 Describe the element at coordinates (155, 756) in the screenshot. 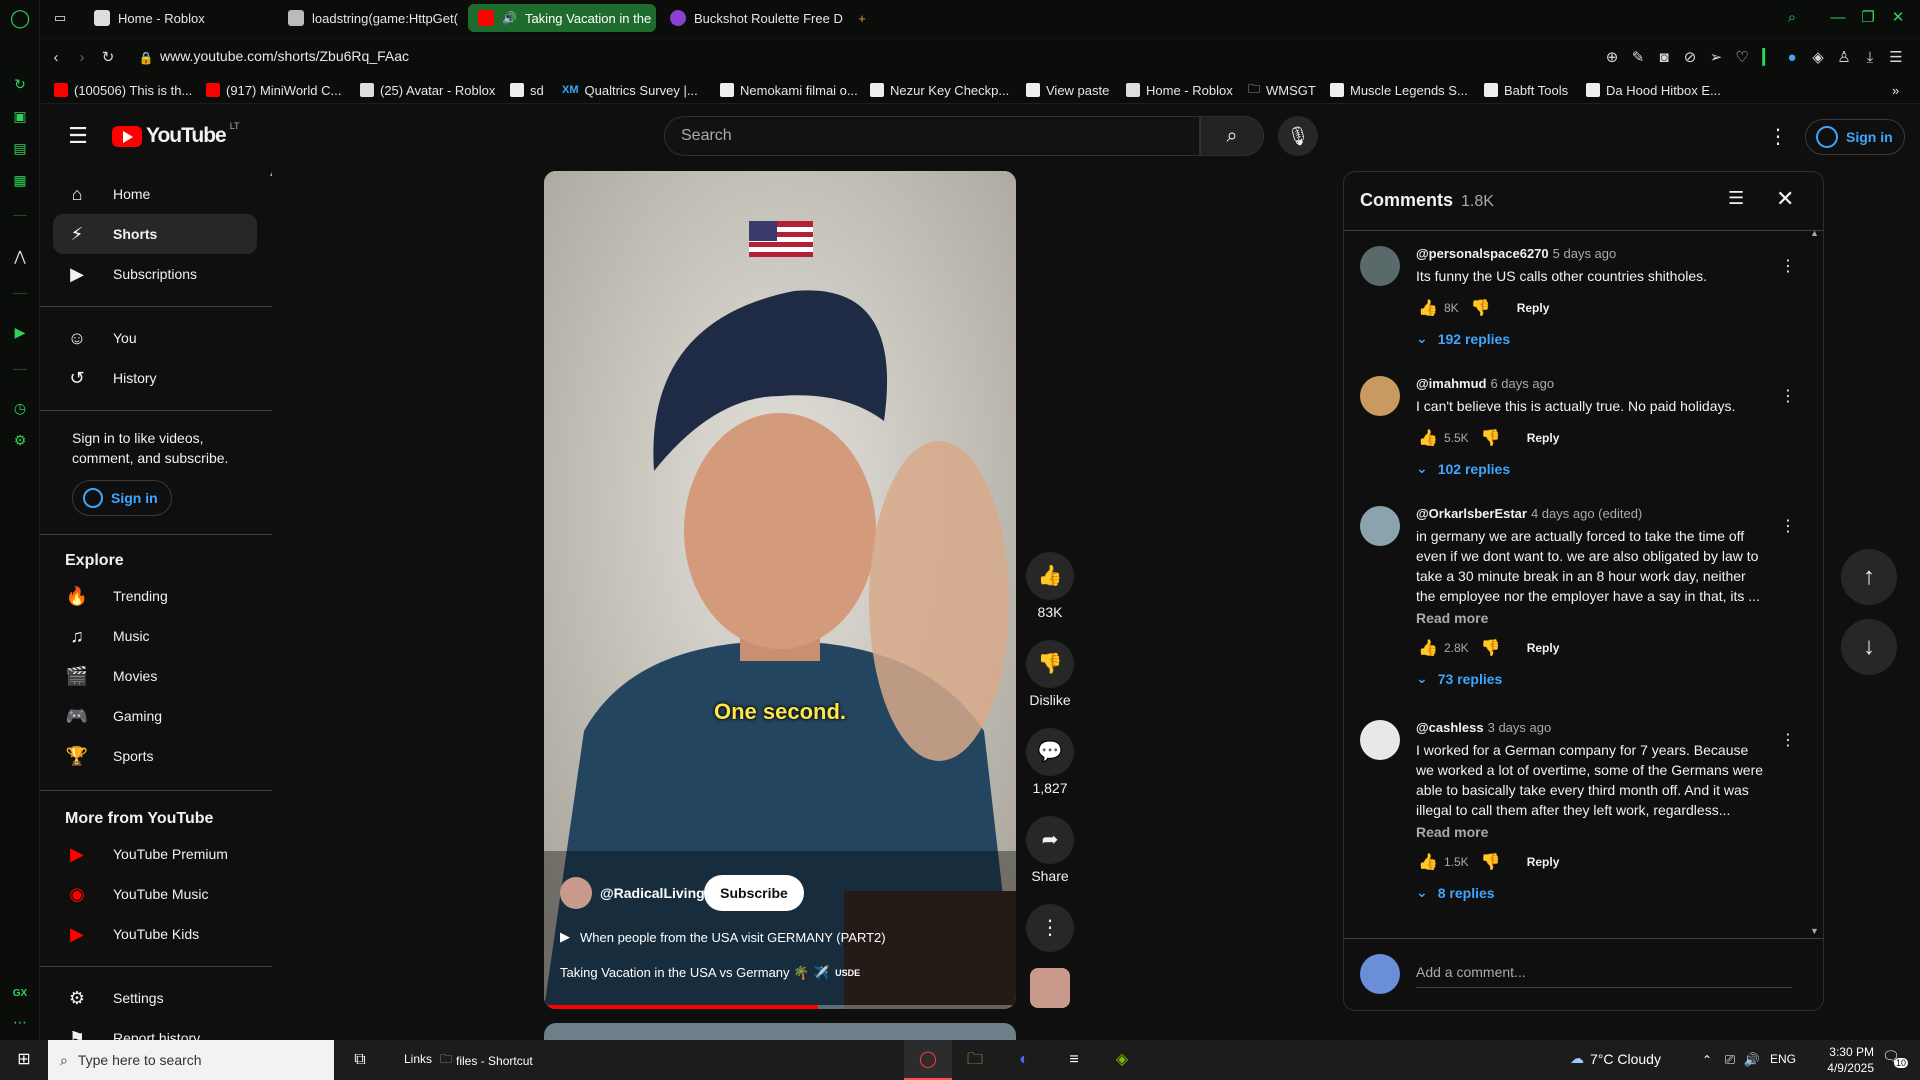

I see `sidebar-item-sports: 🏆 Sports` at that location.